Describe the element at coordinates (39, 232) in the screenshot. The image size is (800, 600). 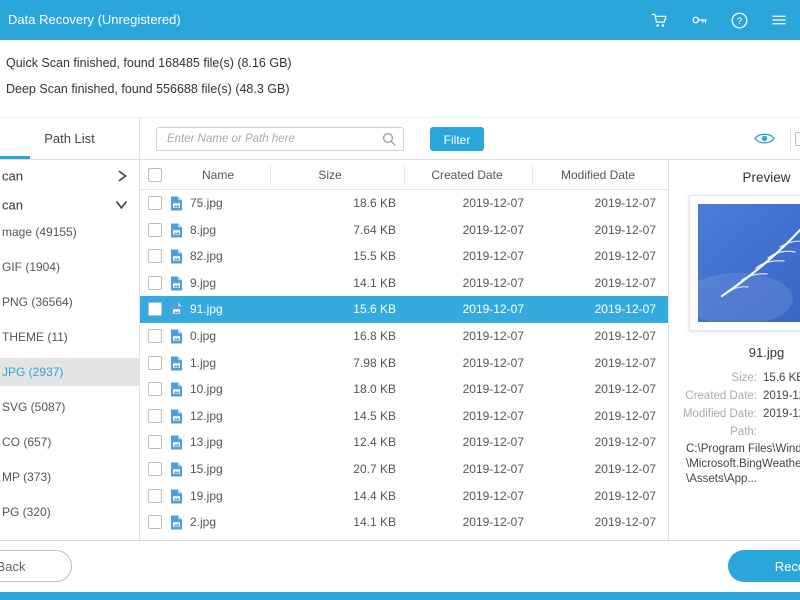
I see `sidebar-item-label: mage (49155)` at that location.